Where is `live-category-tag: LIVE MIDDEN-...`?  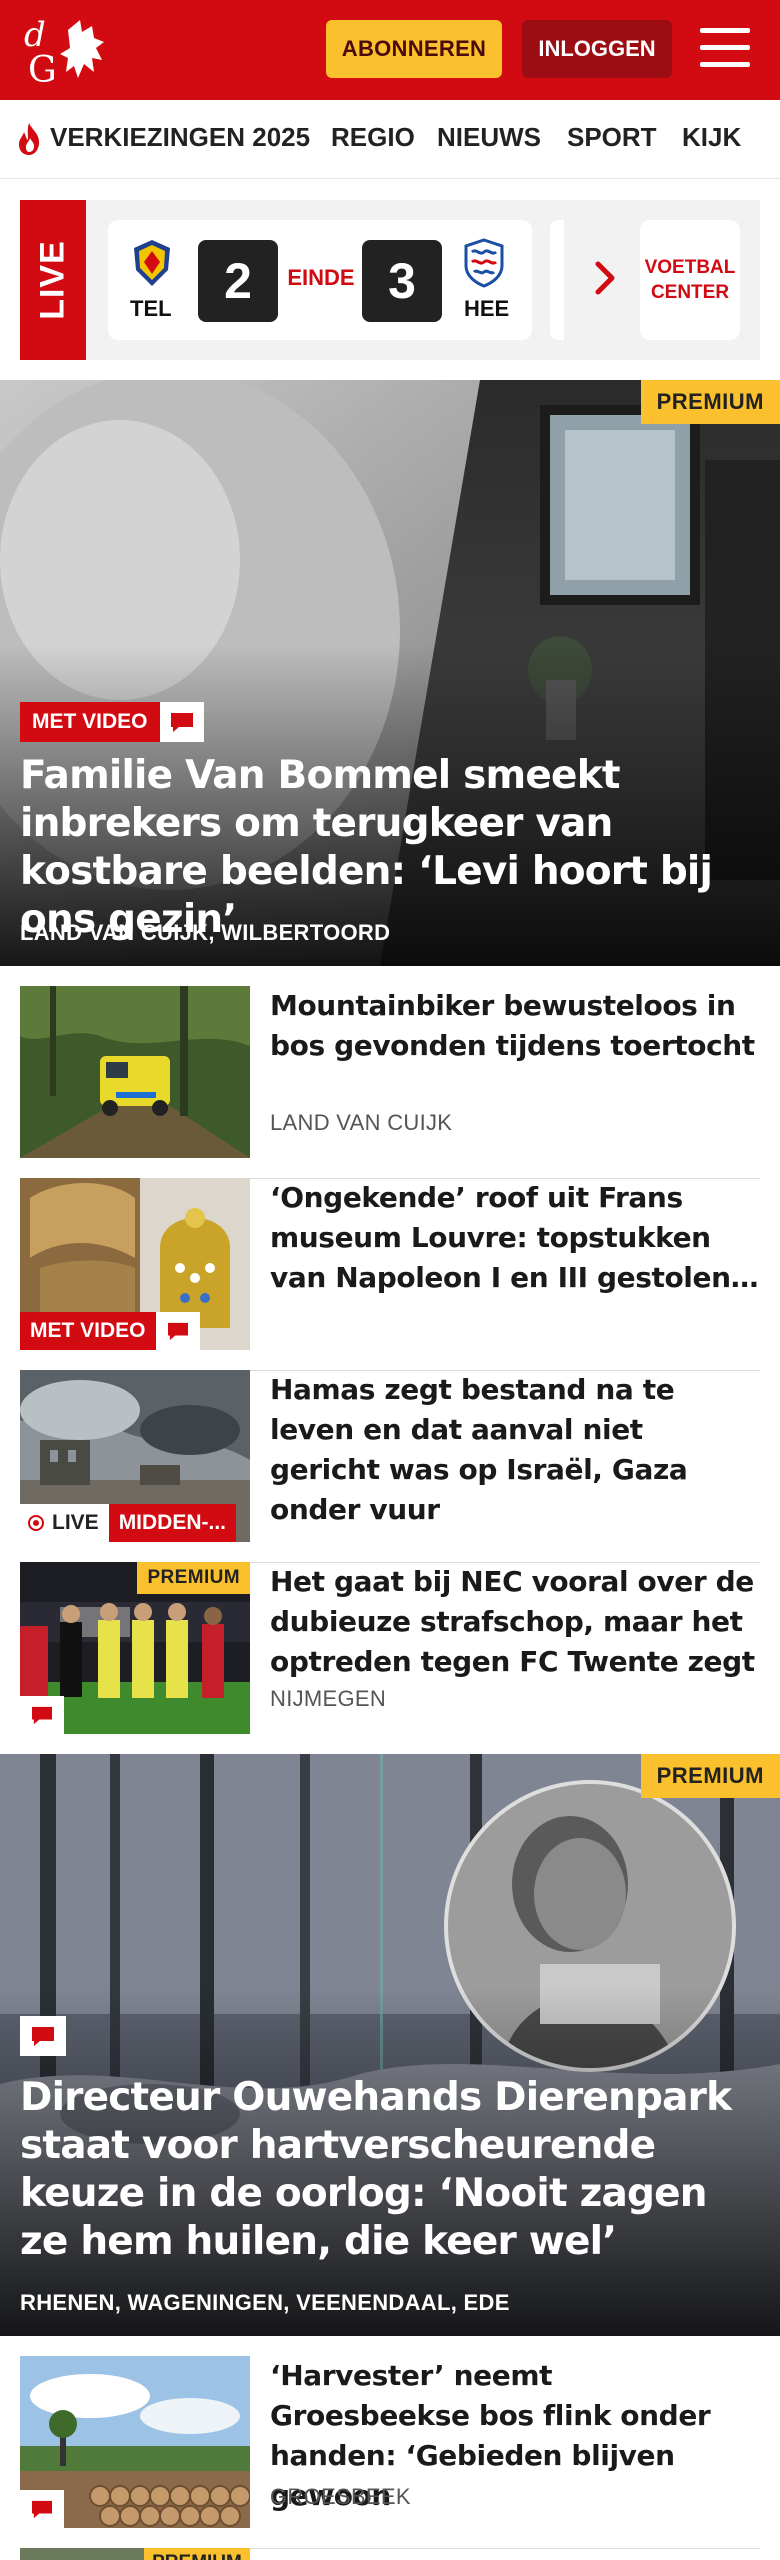
live-category-tag: LIVE MIDDEN-... is located at coordinates (128, 1523).